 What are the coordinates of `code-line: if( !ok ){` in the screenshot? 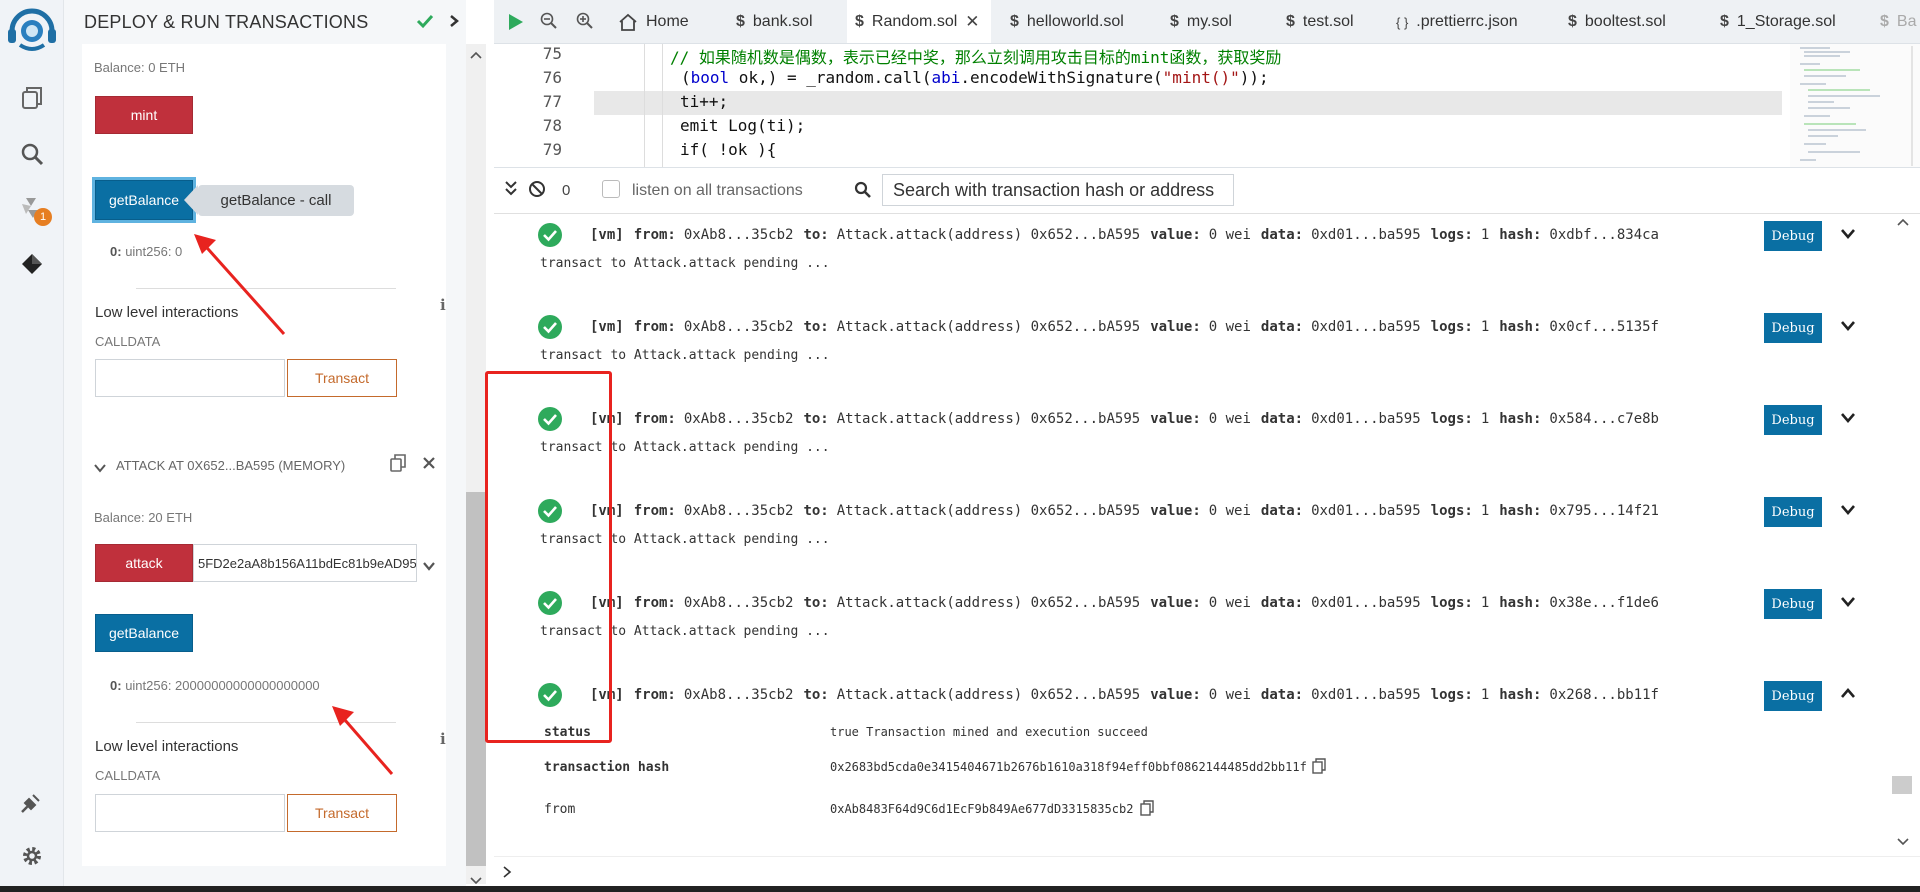 It's located at (728, 149).